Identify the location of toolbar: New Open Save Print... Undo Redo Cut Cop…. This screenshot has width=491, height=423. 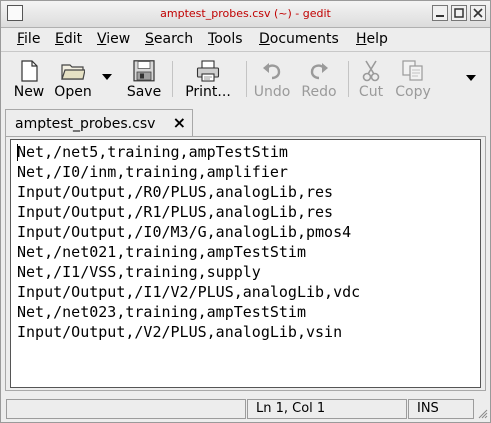
(245, 79).